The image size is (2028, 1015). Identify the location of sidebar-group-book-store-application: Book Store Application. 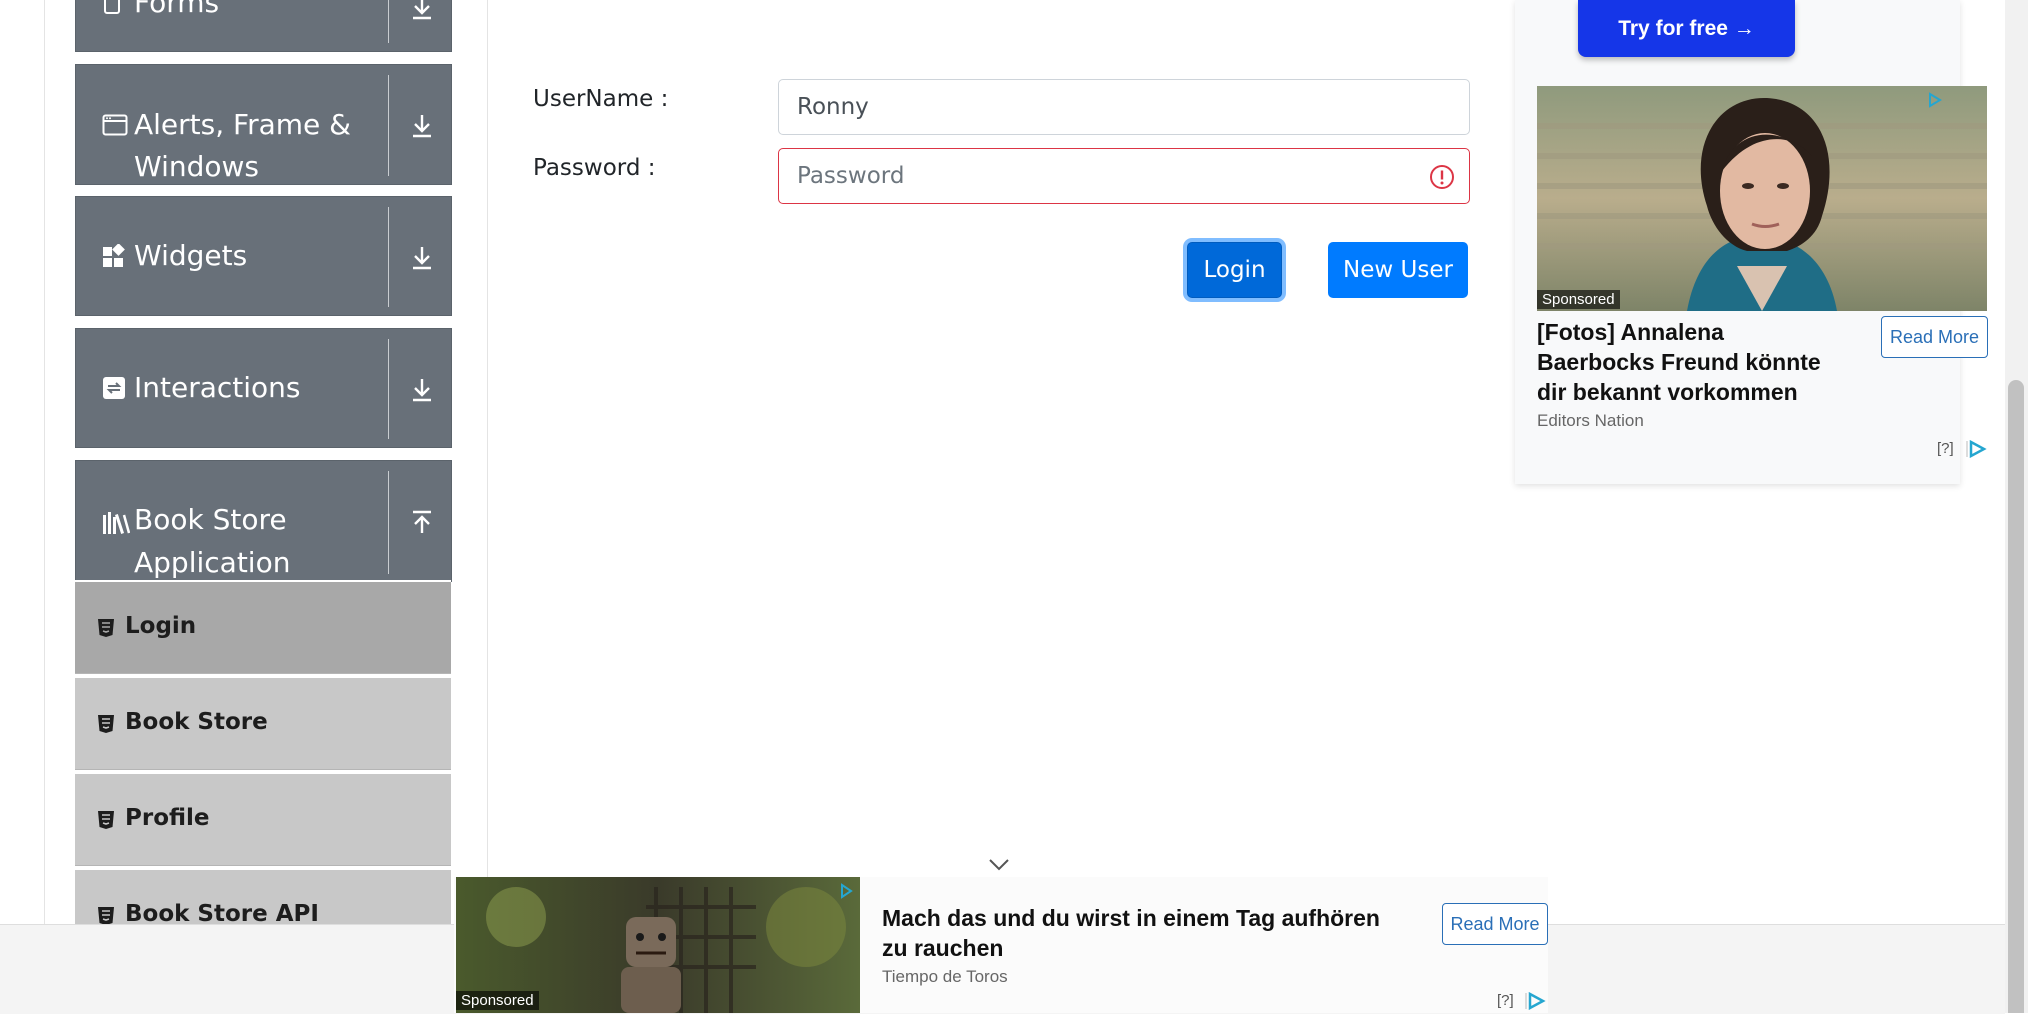
(263, 521).